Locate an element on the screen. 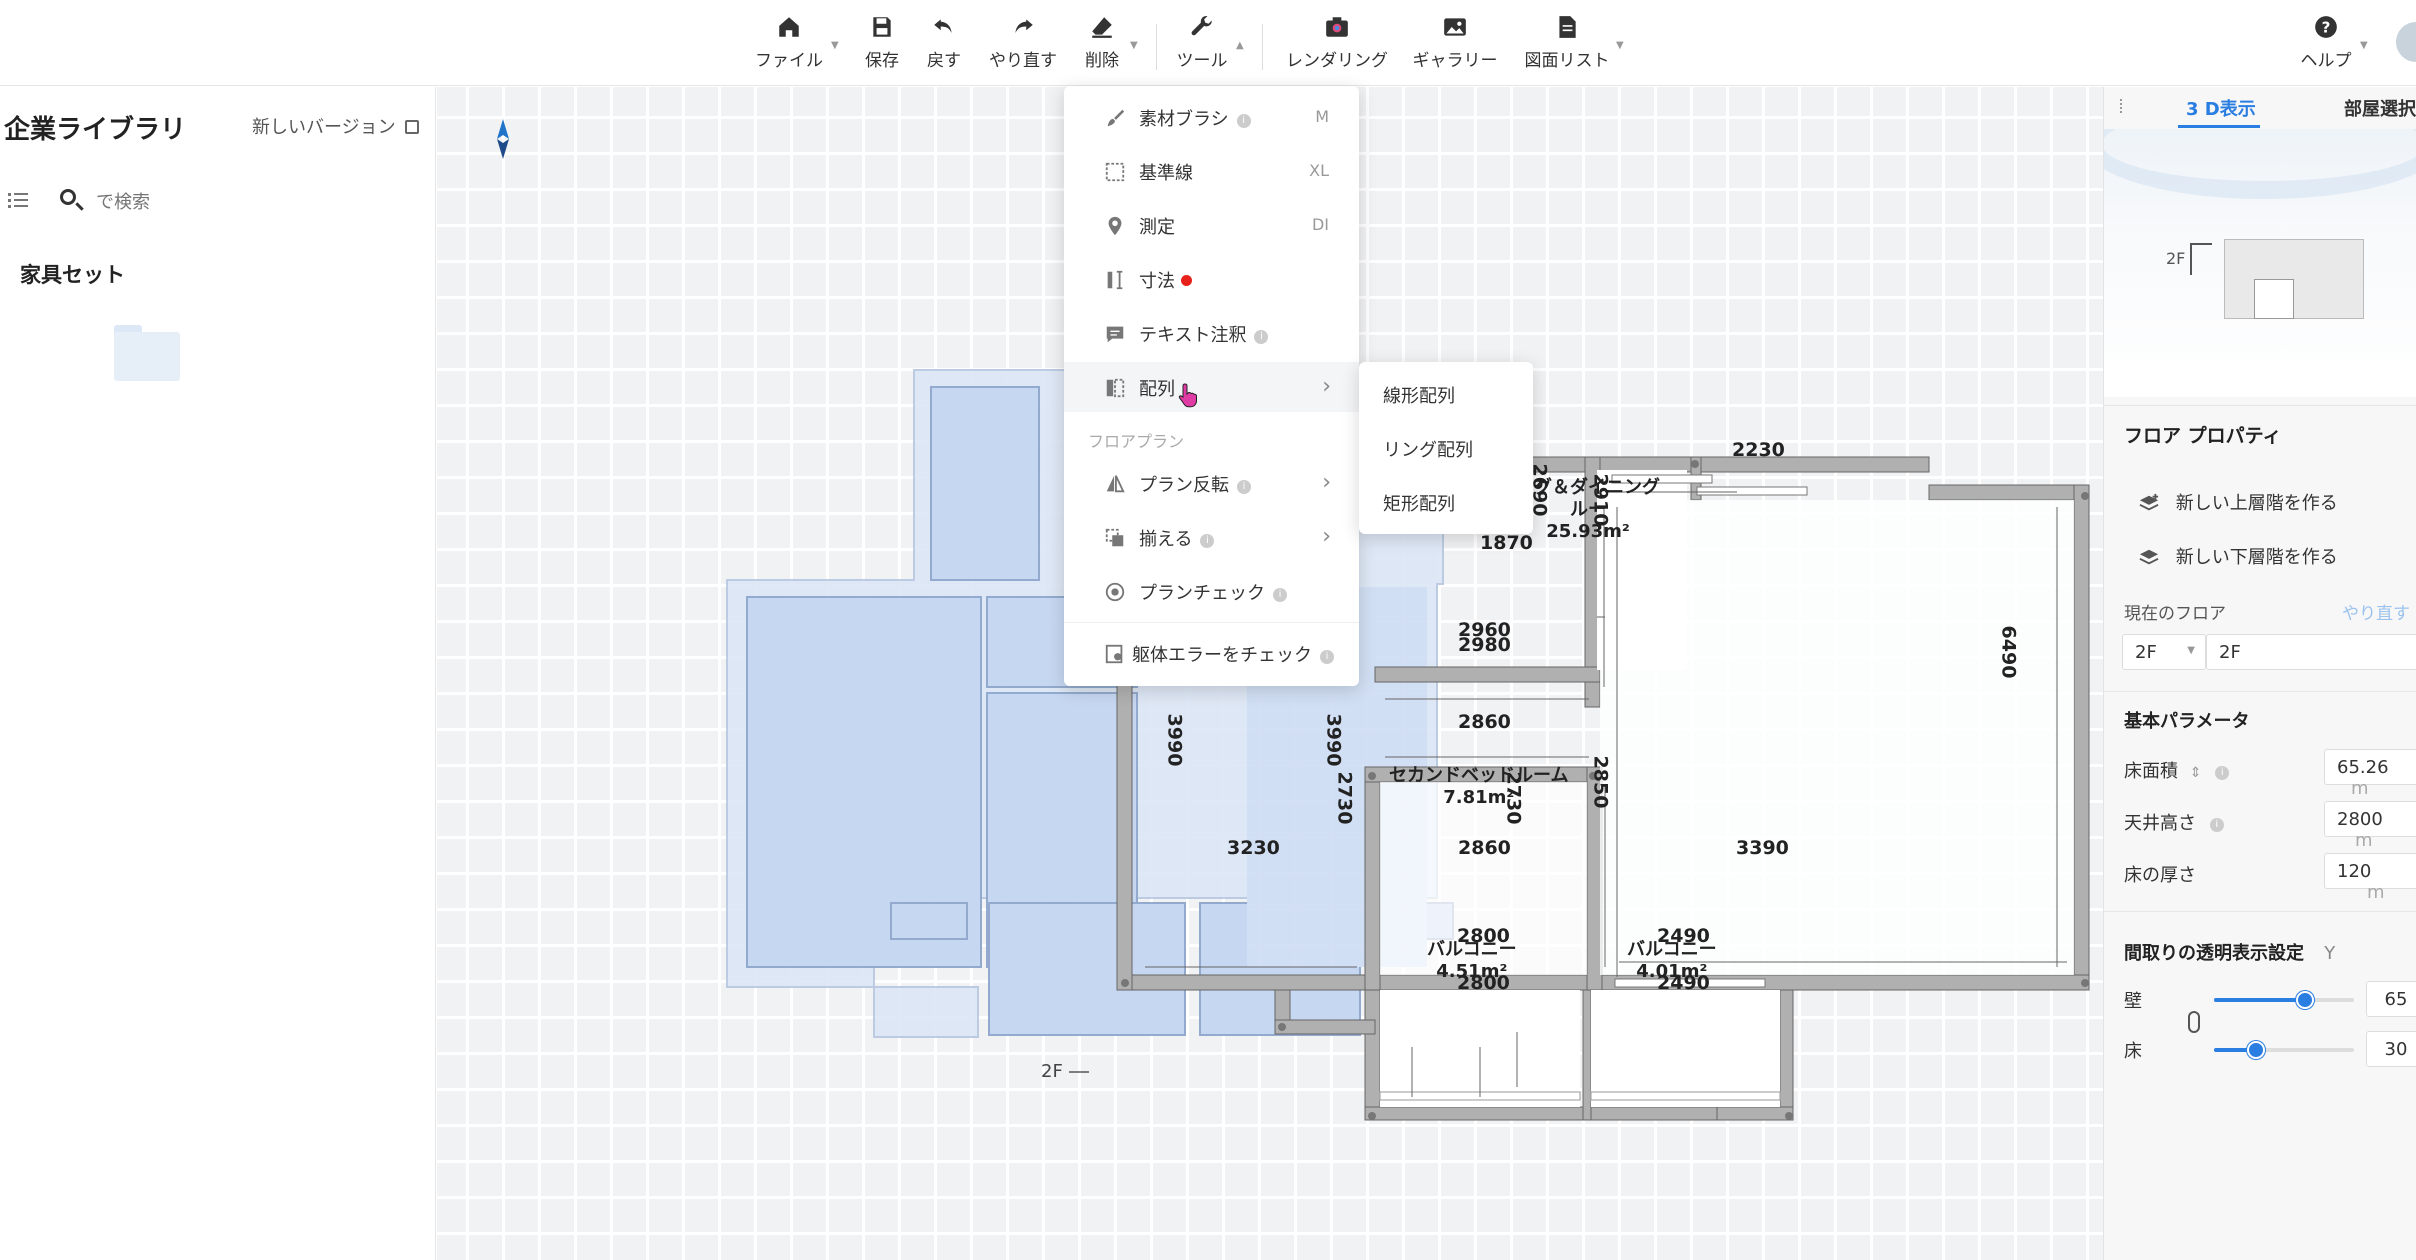 Image resolution: width=2416 pixels, height=1260 pixels. help-caret-icon: ▼ is located at coordinates (2364, 45).